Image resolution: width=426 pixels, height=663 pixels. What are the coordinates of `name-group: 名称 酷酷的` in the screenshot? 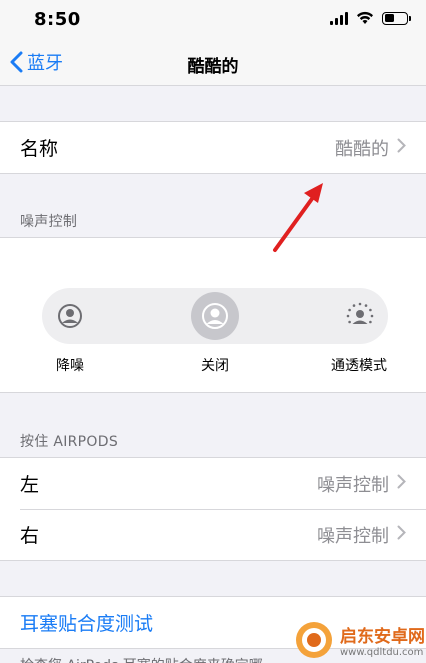 It's located at (213, 147).